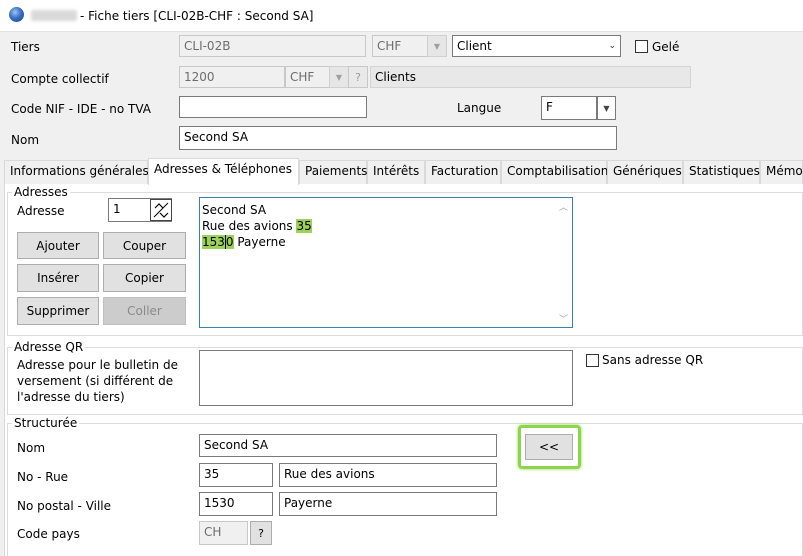 Image resolution: width=803 pixels, height=556 pixels. What do you see at coordinates (236, 475) in the screenshot?
I see `street-number-field: 35` at bounding box center [236, 475].